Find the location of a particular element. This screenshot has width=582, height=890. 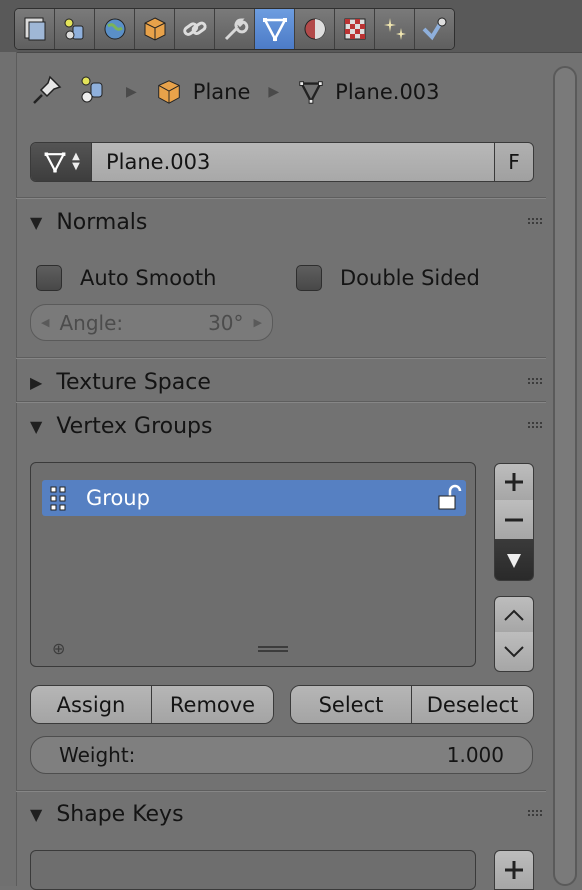

tab-particles is located at coordinates (395, 29).